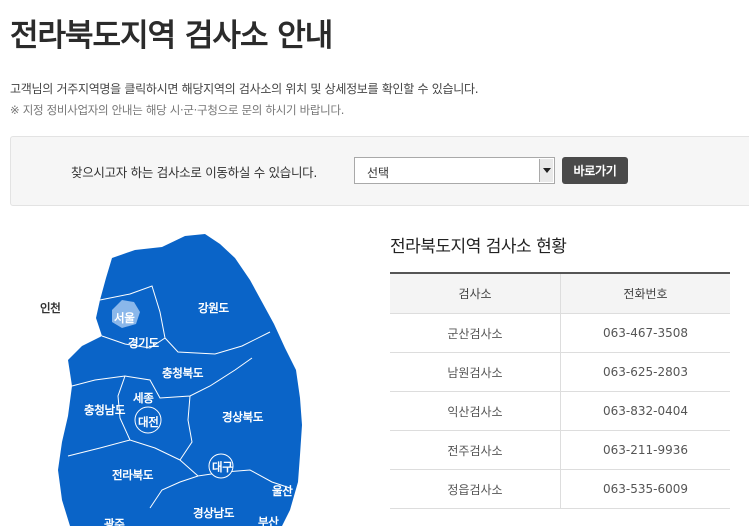  I want to click on column-header-station: 검사소, so click(475, 293).